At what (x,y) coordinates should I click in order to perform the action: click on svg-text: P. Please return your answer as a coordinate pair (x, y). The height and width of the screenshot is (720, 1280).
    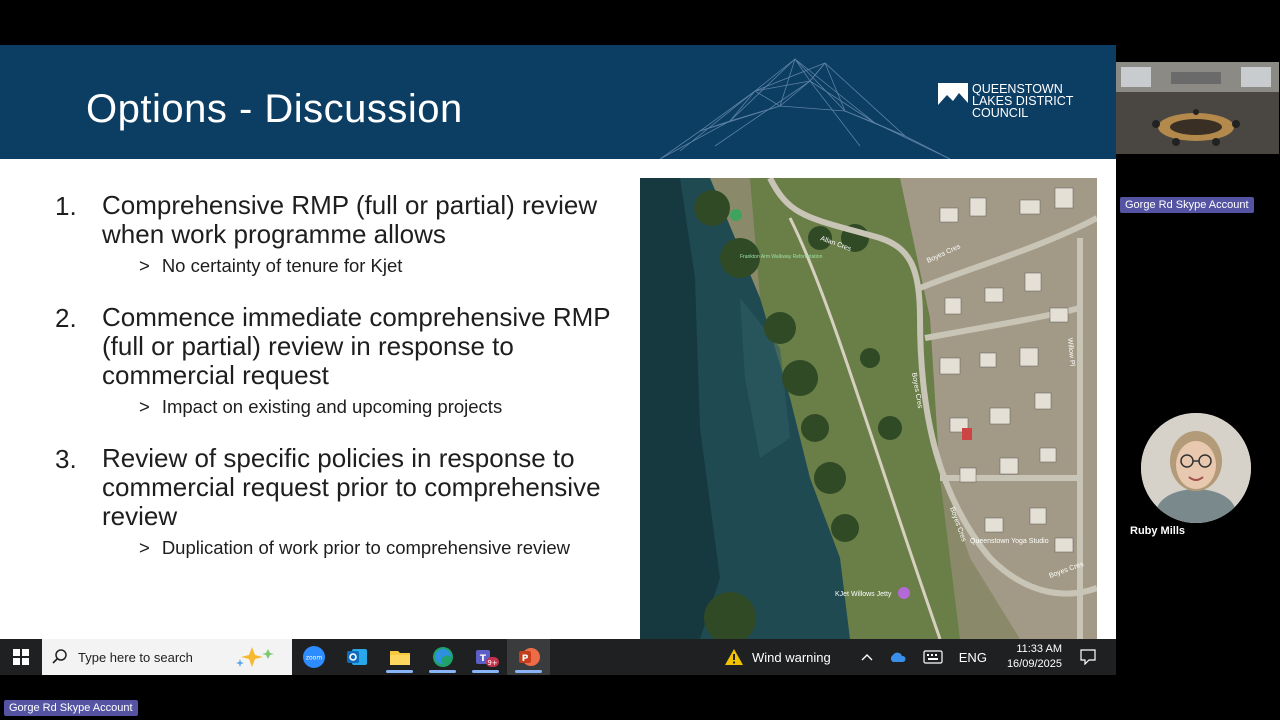
    Looking at the image, I should click on (524, 659).